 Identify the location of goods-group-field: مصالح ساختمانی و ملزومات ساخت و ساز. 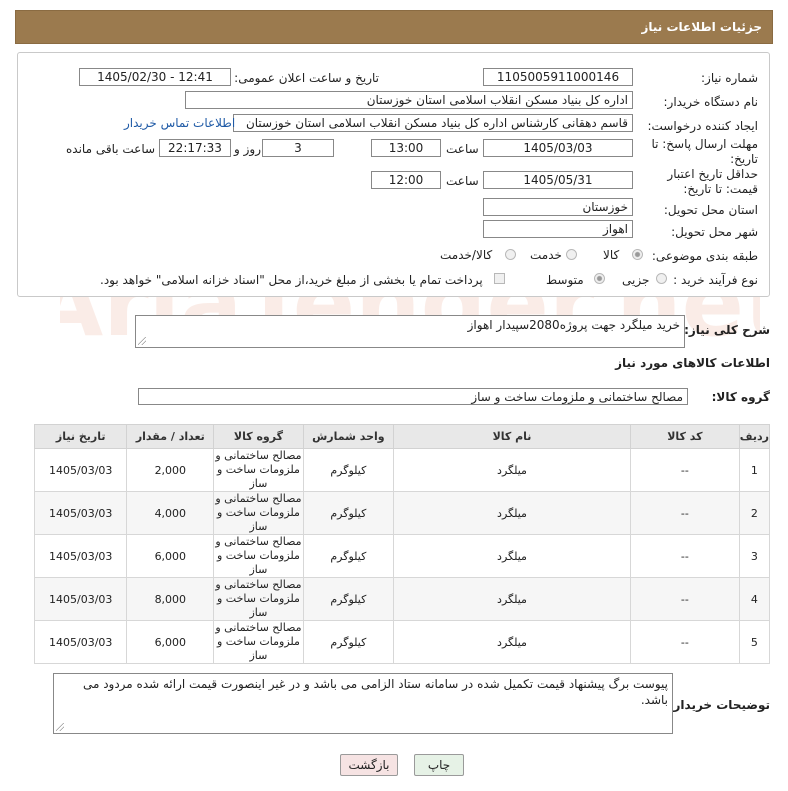
(413, 396).